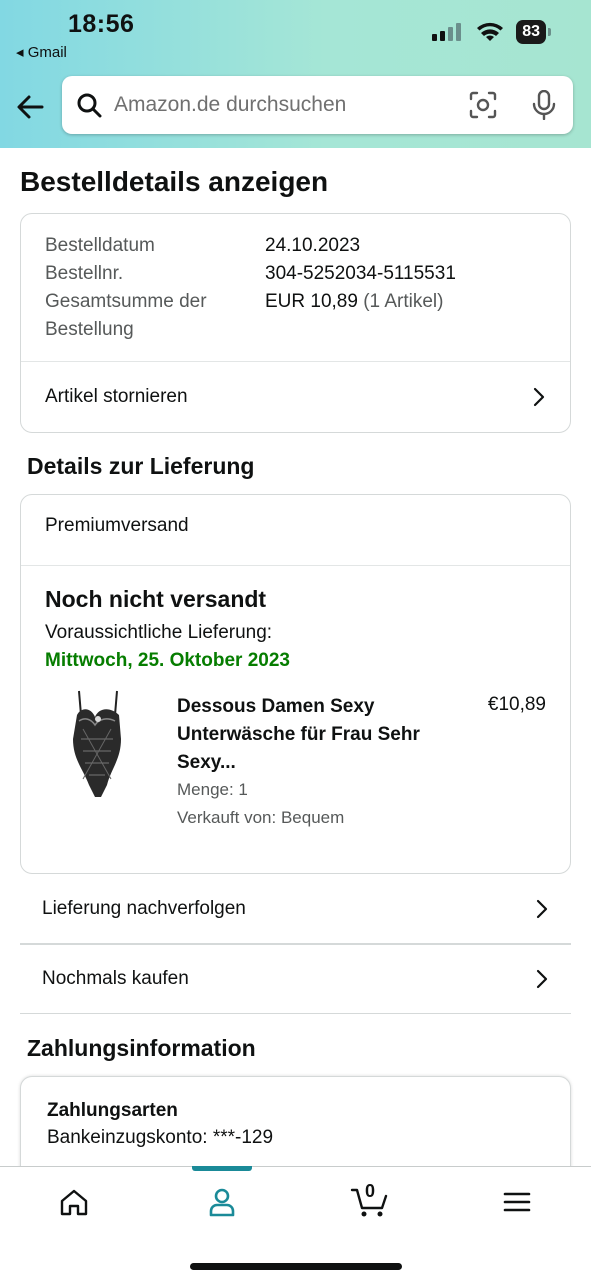 This screenshot has width=591, height=1280. I want to click on order-number-label: Bestellnr., so click(84, 273).